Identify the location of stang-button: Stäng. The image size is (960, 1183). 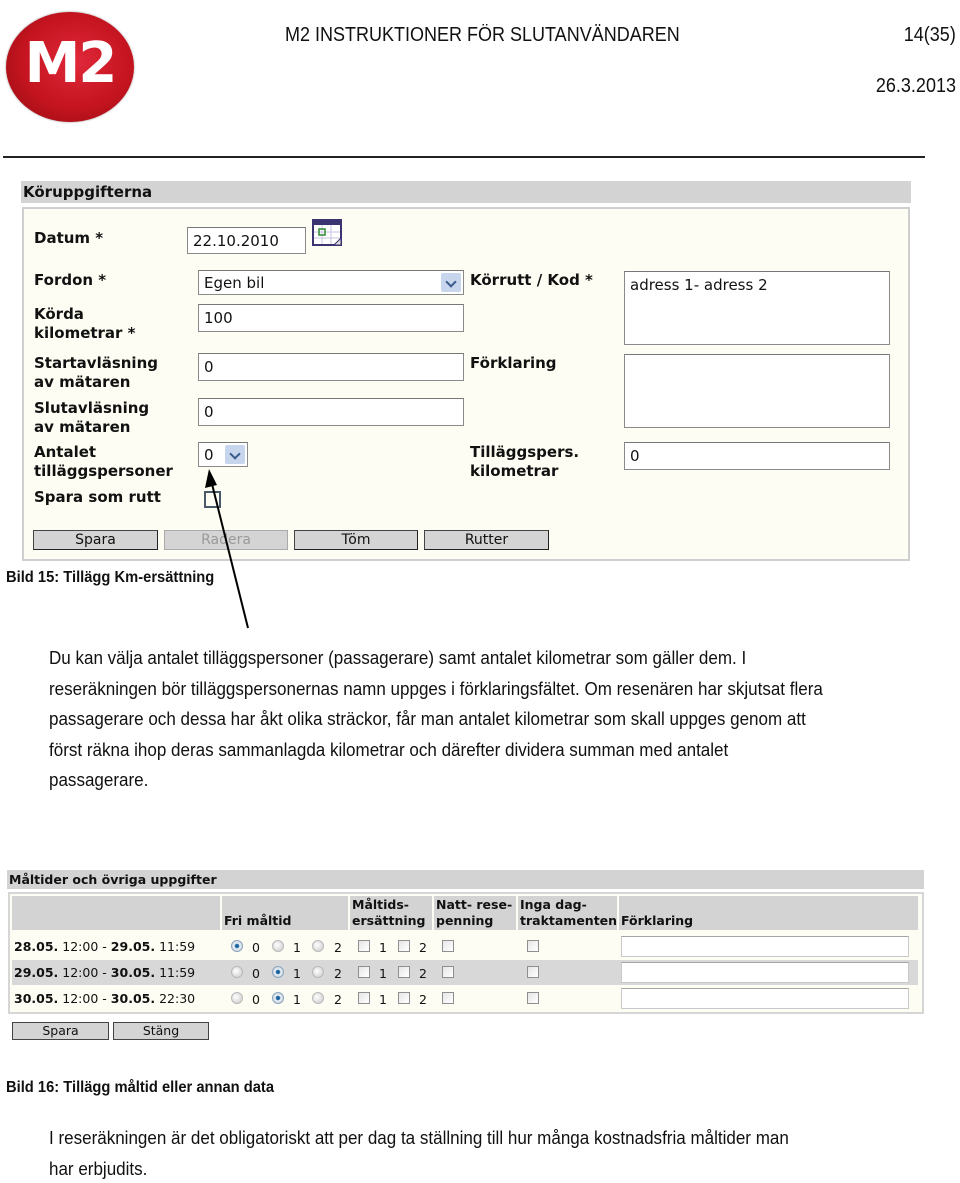
(161, 1031).